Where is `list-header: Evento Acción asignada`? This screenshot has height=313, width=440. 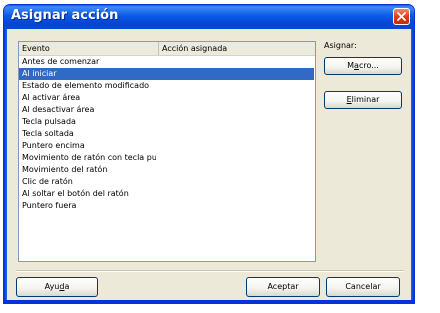
list-header: Evento Acción asignada is located at coordinates (167, 49).